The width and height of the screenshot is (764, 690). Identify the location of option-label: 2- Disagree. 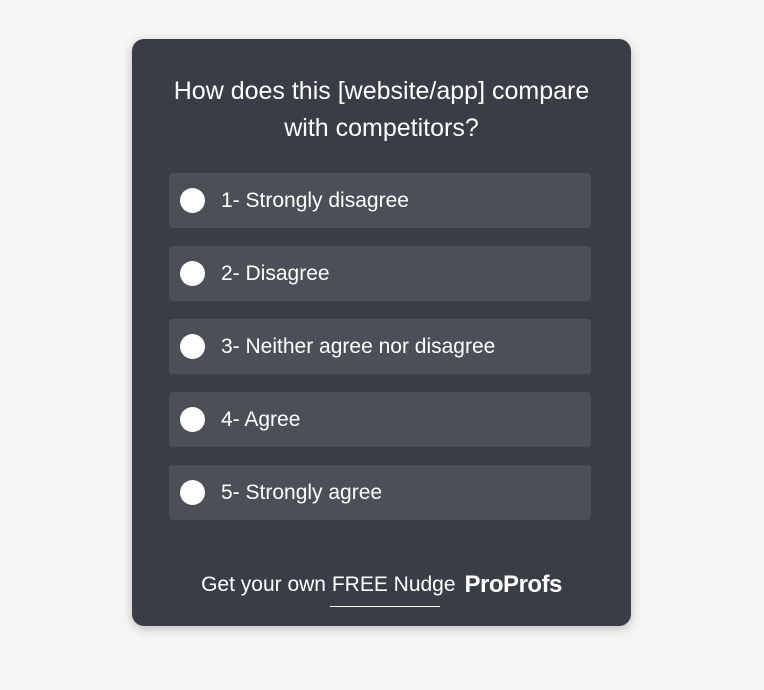
(275, 273).